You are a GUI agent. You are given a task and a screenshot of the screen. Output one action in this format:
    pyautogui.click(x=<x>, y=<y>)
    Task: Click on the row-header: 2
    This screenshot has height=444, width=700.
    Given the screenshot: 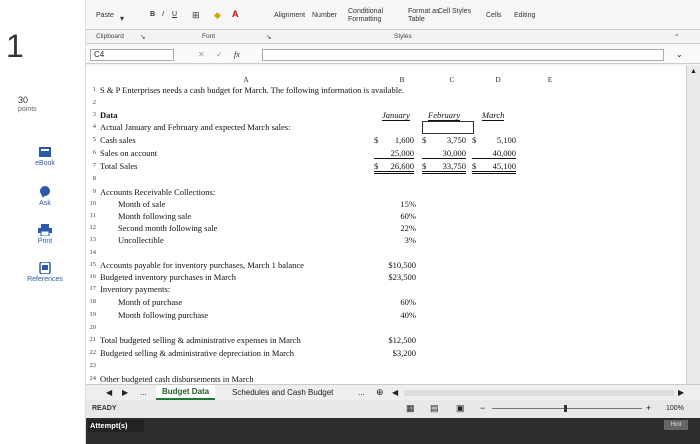 What is the action you would take?
    pyautogui.click(x=91, y=102)
    